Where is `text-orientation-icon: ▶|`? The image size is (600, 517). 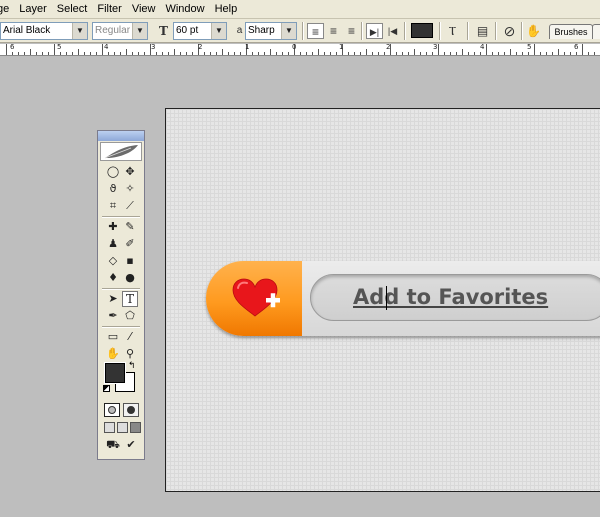
text-orientation-icon: ▶| is located at coordinates (374, 31).